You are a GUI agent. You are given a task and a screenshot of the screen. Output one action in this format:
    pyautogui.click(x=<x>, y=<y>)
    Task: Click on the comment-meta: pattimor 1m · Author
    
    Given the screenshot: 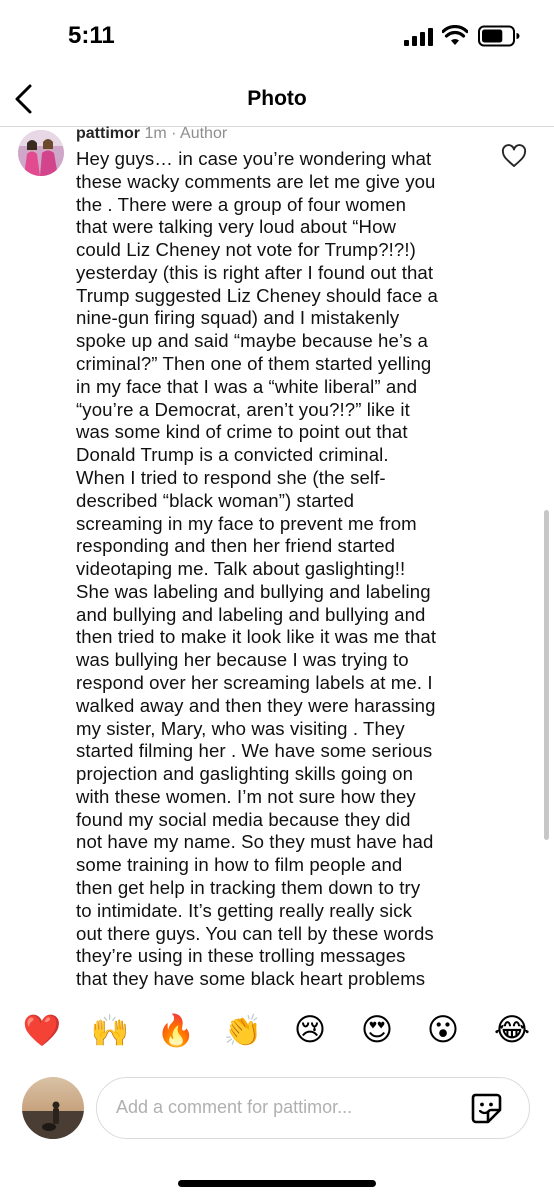 What is the action you would take?
    pyautogui.click(x=151, y=134)
    